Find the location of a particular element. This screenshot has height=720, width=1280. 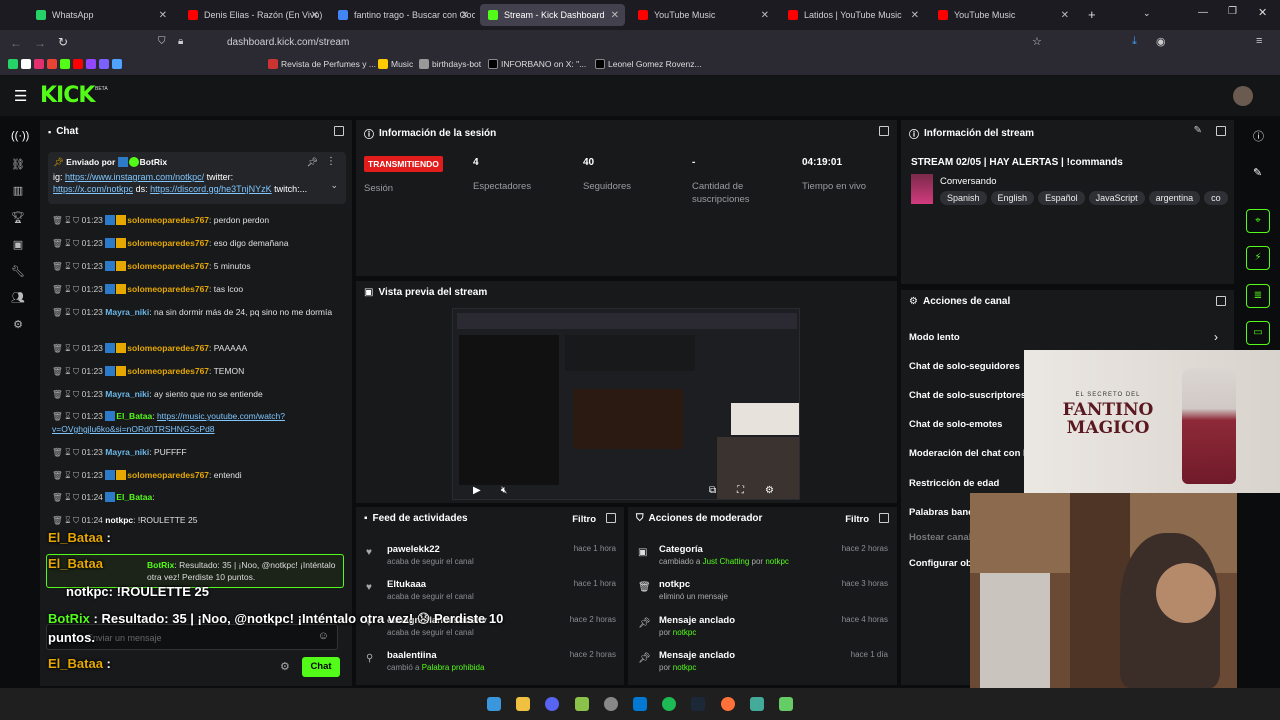

send-chat-button: Chat is located at coordinates (321, 667).